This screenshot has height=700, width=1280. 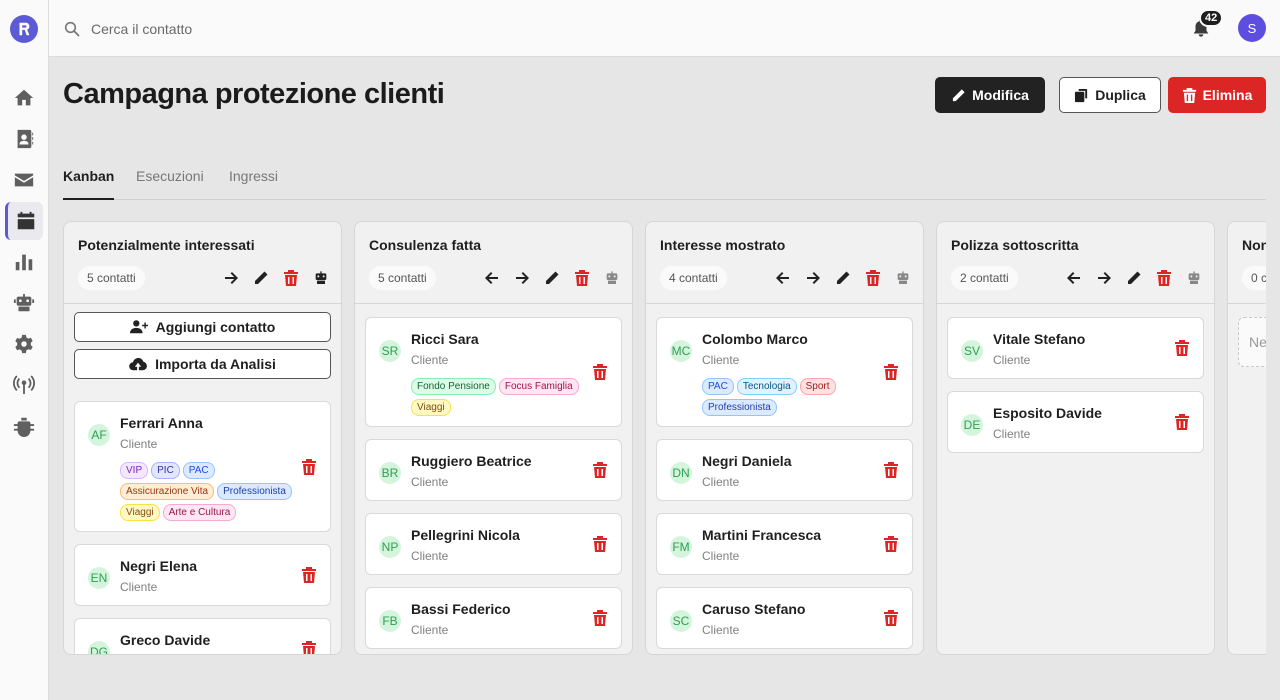 What do you see at coordinates (254, 94) in the screenshot?
I see `page-title: Campagna protezione clienti` at bounding box center [254, 94].